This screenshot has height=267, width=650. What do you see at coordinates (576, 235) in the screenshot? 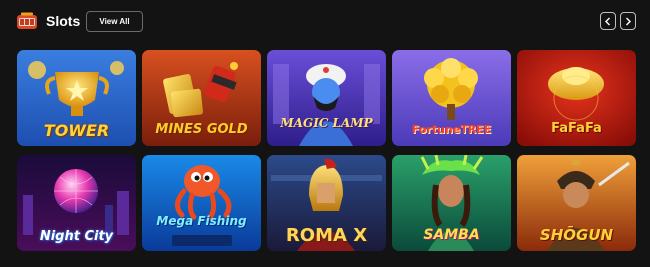
I see `game-title: SHŌGUN` at bounding box center [576, 235].